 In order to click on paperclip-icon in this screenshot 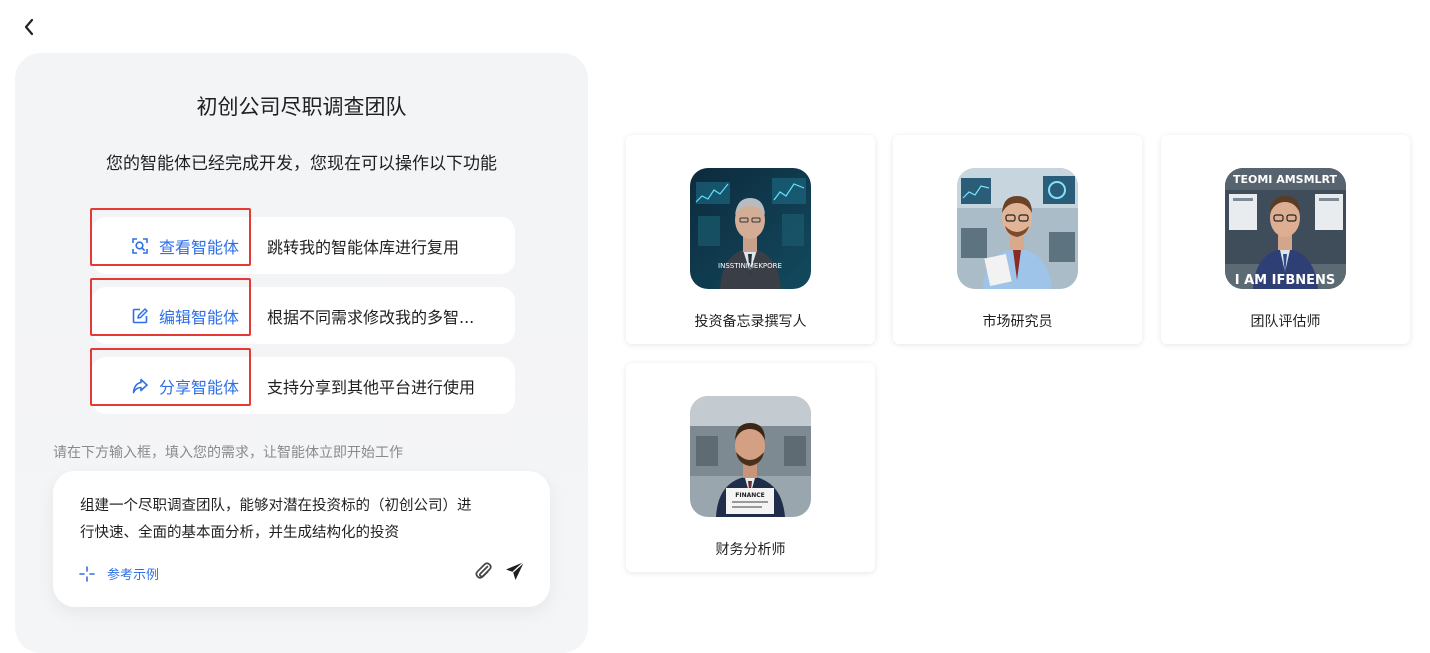, I will do `click(483, 570)`.